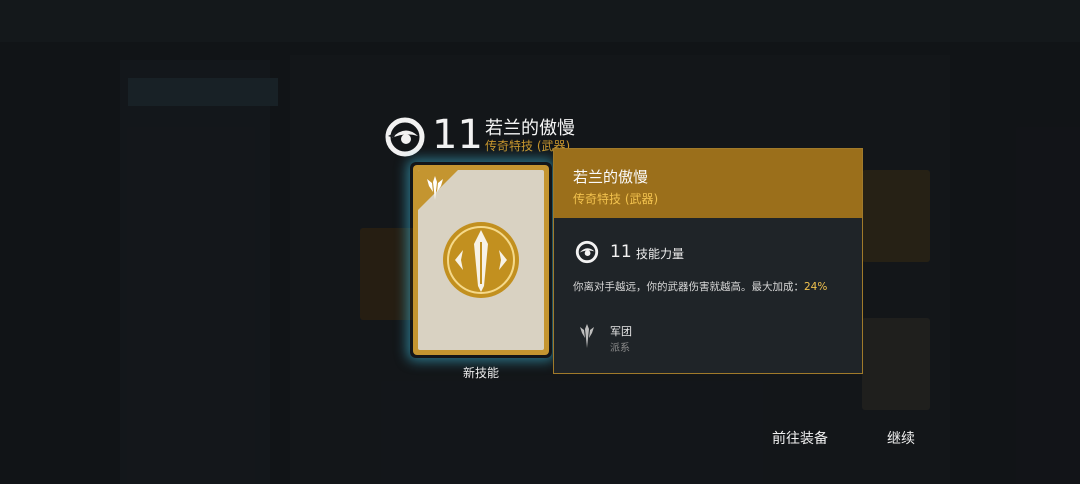 This screenshot has width=1080, height=484. I want to click on power-label: 技能力量, so click(660, 254).